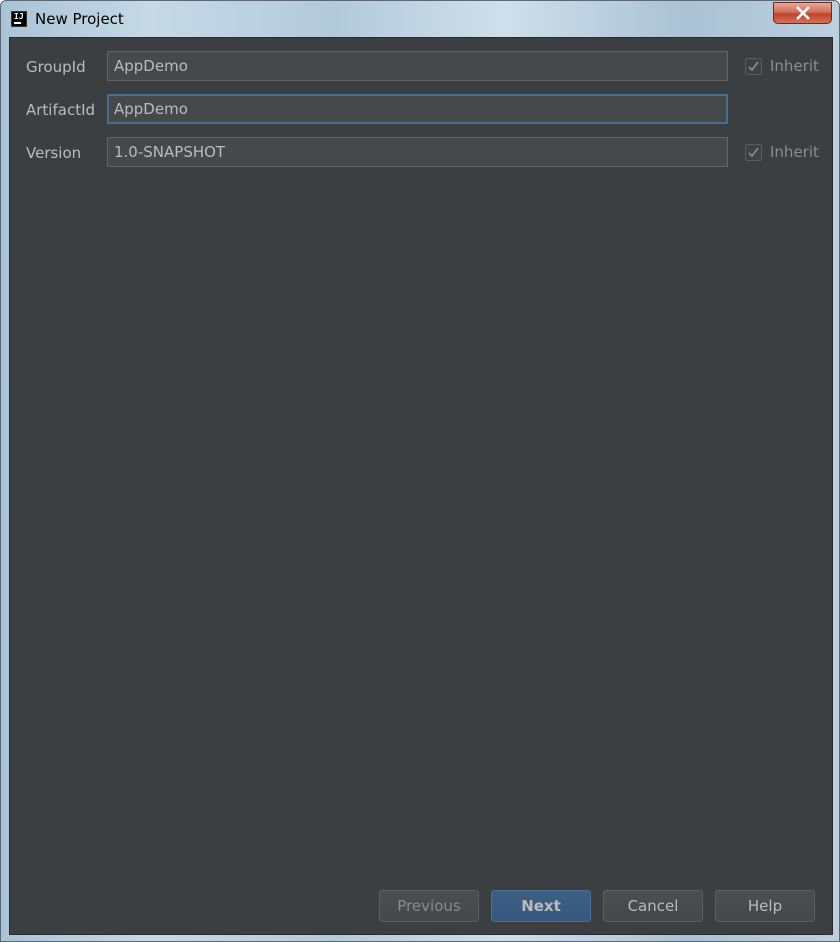  I want to click on window-title: New Project, so click(79, 19).